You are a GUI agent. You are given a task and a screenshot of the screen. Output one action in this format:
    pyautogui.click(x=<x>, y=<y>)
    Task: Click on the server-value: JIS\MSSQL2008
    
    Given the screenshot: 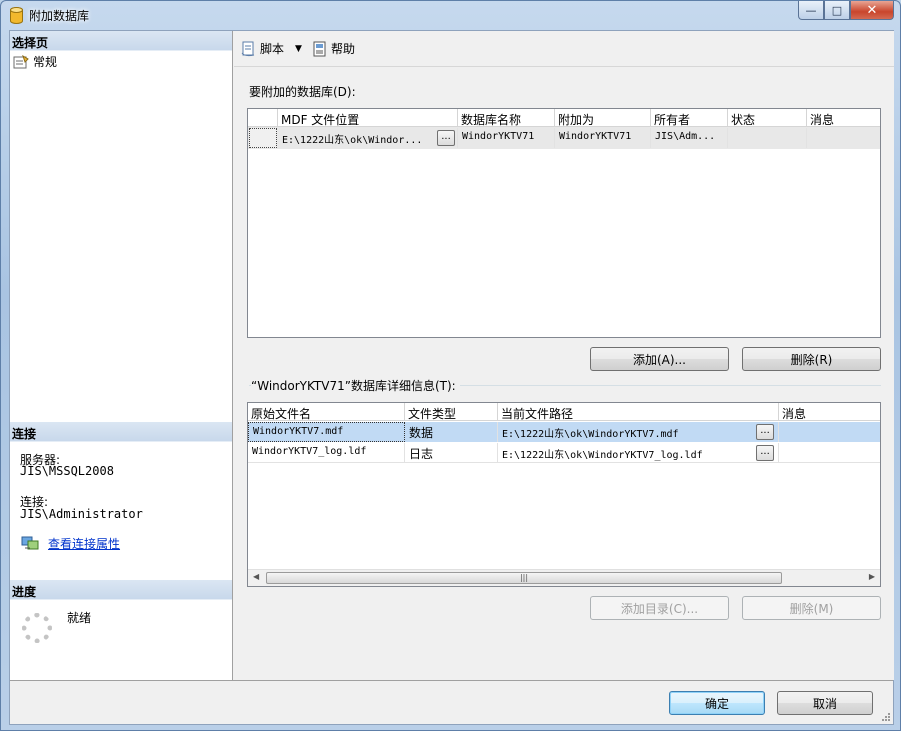 What is the action you would take?
    pyautogui.click(x=67, y=471)
    